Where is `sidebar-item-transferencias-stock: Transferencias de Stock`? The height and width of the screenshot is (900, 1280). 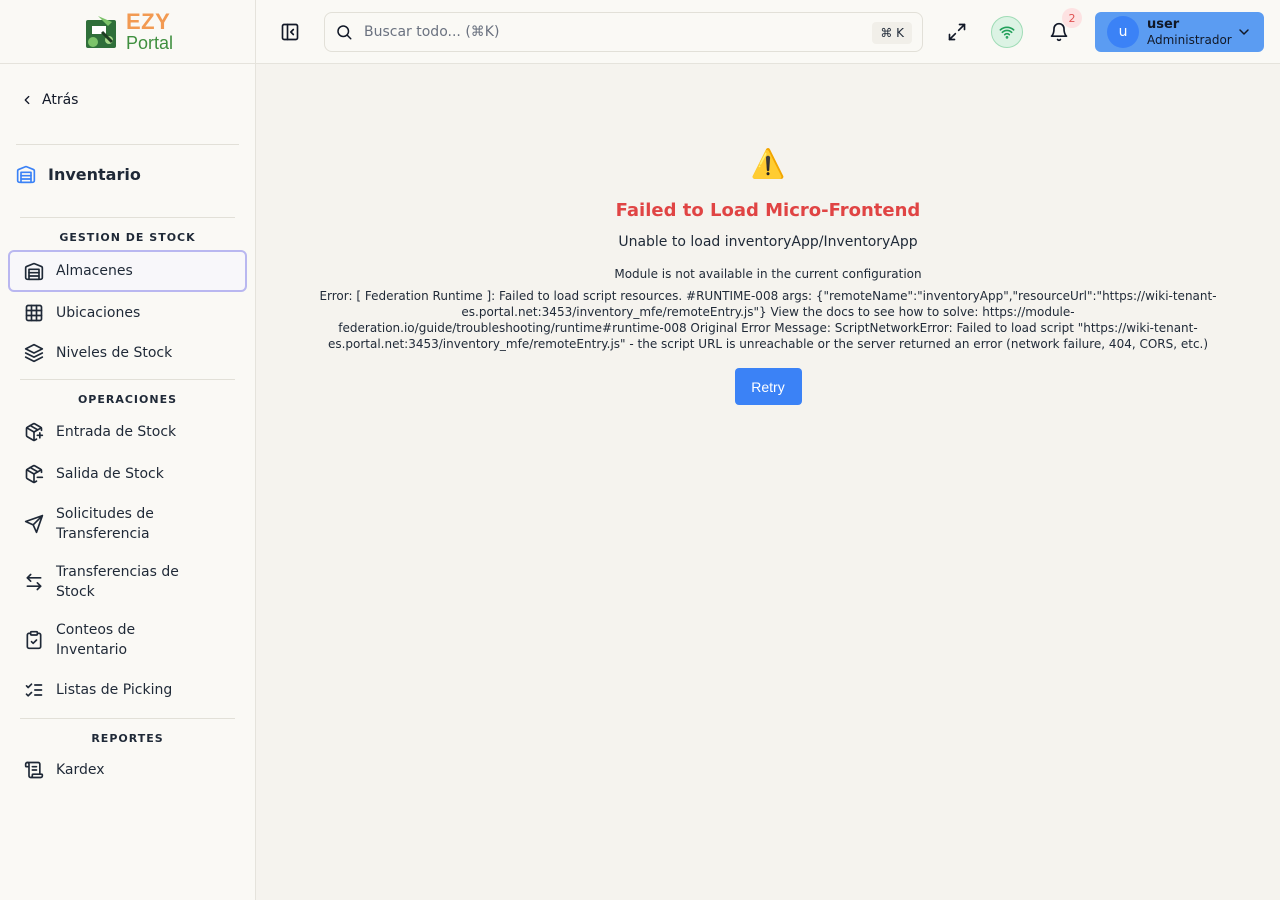 sidebar-item-transferencias-stock: Transferencias de Stock is located at coordinates (127, 582).